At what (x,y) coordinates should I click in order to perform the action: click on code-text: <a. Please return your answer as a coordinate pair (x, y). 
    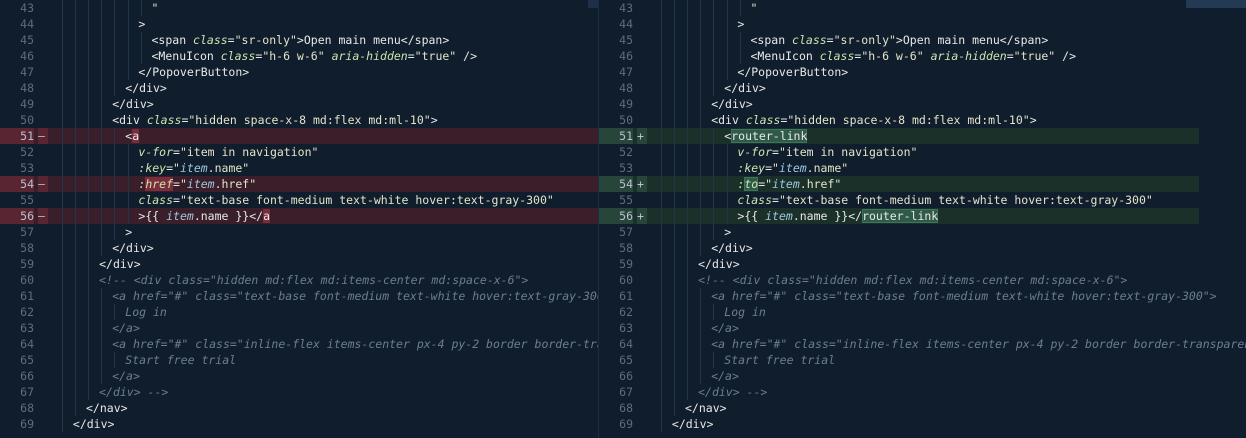
    Looking at the image, I should click on (361, 136).